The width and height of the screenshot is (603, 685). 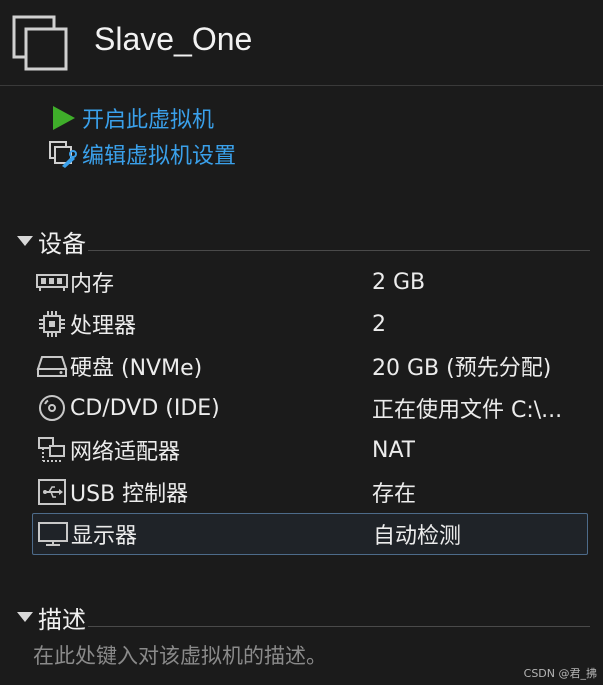 What do you see at coordinates (560, 673) in the screenshot?
I see `watermark: CSDN @君_拂` at bounding box center [560, 673].